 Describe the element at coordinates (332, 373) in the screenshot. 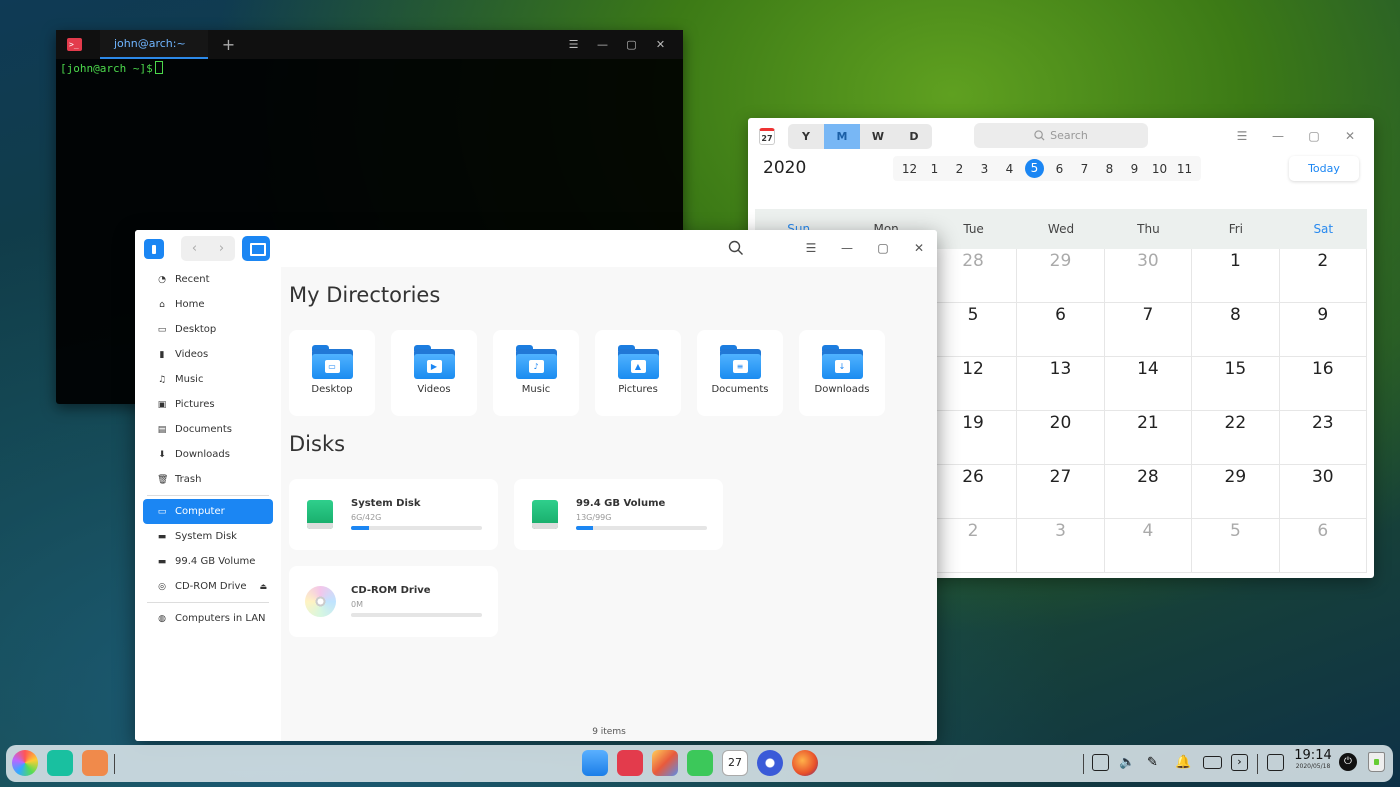

I see `directory-card-desktop: ▭ Desktop` at that location.